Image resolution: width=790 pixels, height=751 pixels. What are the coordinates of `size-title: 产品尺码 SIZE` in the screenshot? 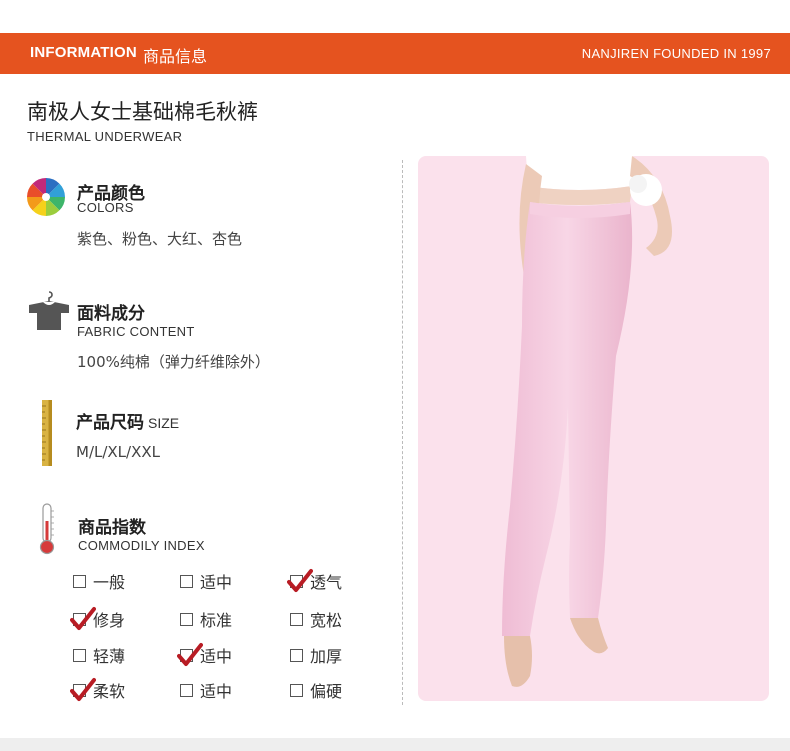 It's located at (127, 420).